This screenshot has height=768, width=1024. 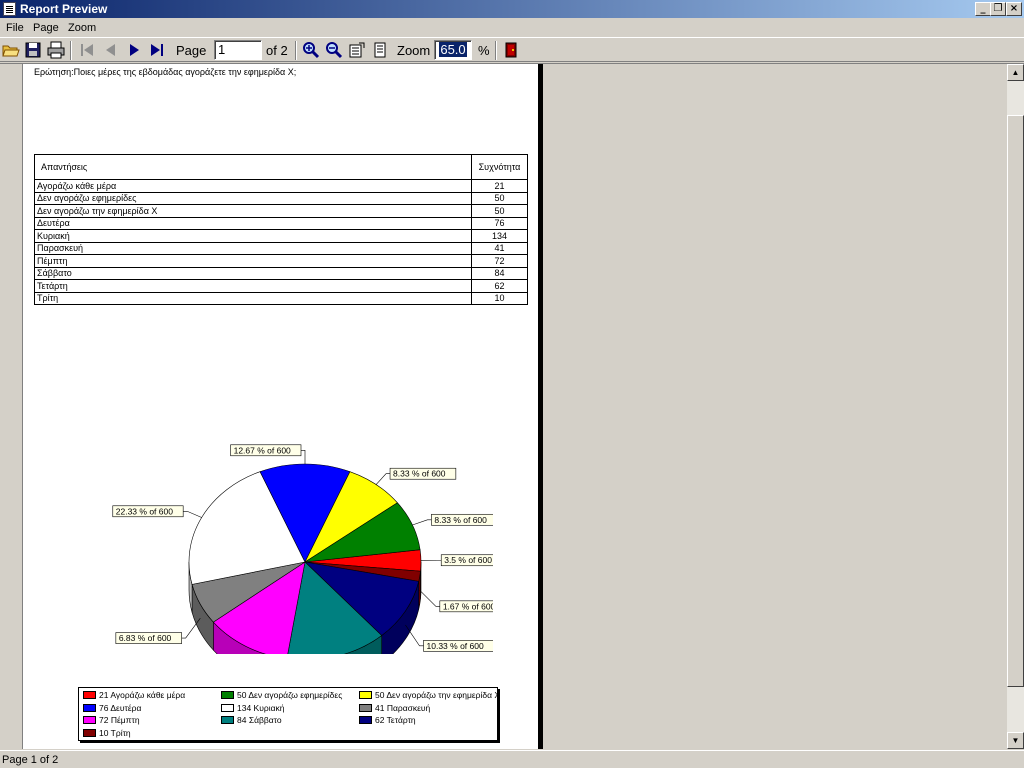 I want to click on answer-cell: Δευτέρα, so click(x=253, y=223).